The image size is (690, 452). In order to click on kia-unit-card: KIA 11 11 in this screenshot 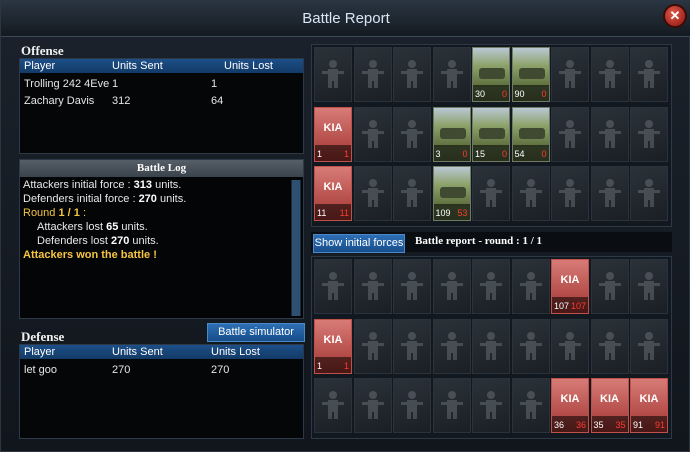, I will do `click(333, 193)`.